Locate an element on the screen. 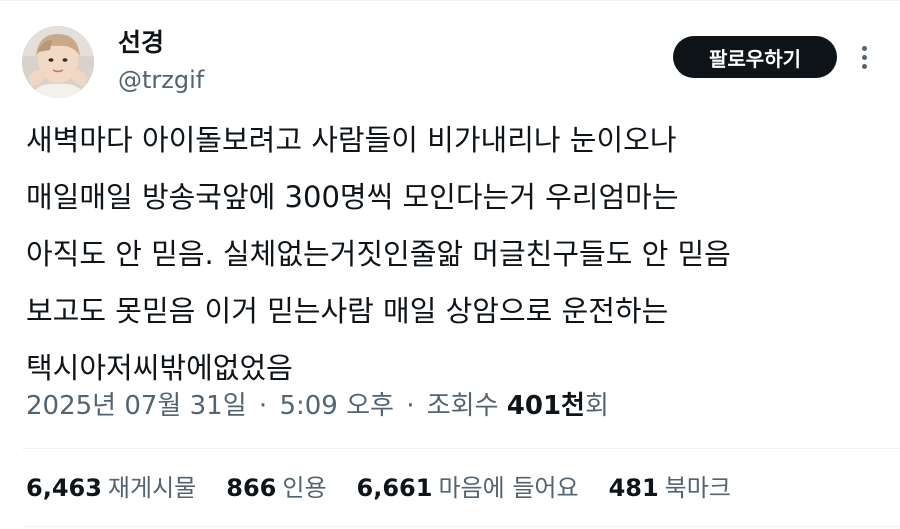 This screenshot has height=529, width=900. bookmarks-stat: 481 북마크 is located at coordinates (670, 488).